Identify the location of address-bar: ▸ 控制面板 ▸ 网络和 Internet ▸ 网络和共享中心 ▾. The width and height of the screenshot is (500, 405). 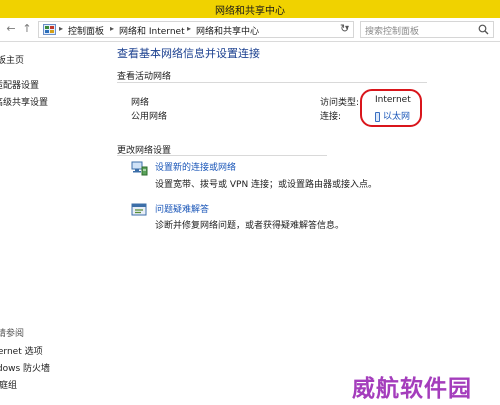
(196, 29).